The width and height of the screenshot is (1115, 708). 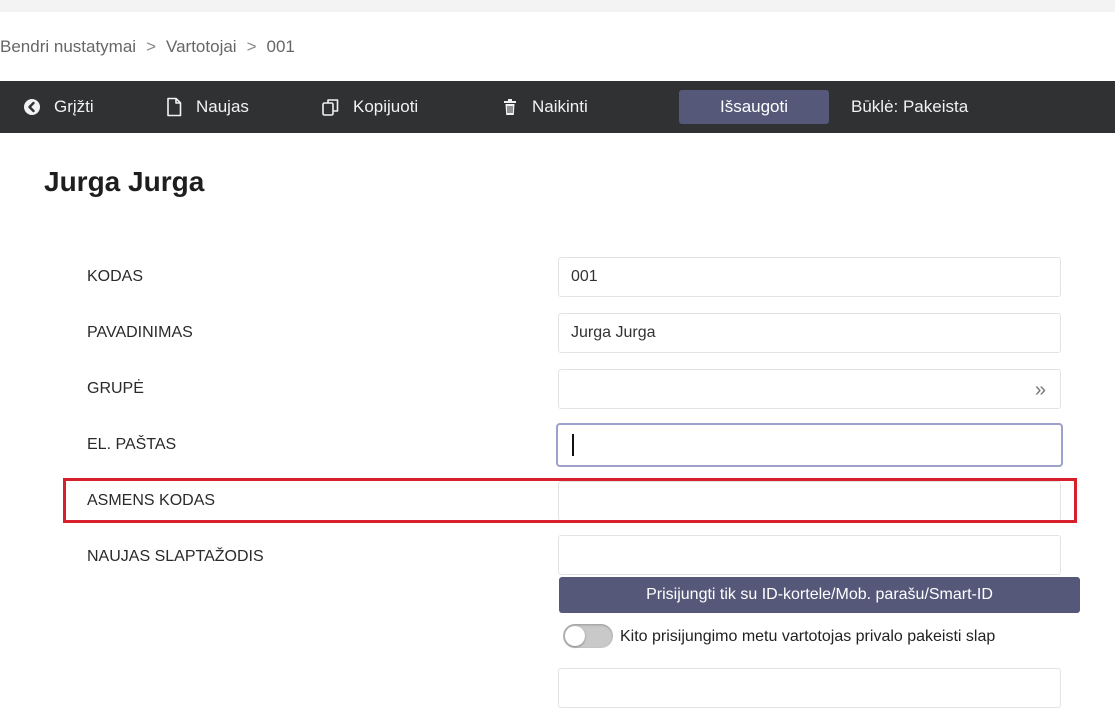 What do you see at coordinates (331, 107) in the screenshot?
I see `copy-icon` at bounding box center [331, 107].